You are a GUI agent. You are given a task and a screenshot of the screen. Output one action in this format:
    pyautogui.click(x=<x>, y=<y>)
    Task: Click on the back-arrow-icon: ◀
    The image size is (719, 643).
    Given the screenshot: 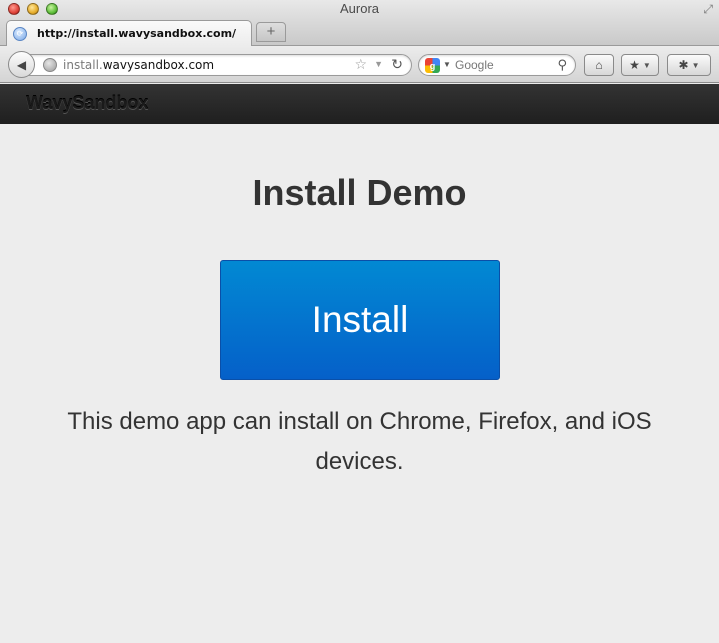 What is the action you would take?
    pyautogui.click(x=21, y=64)
    